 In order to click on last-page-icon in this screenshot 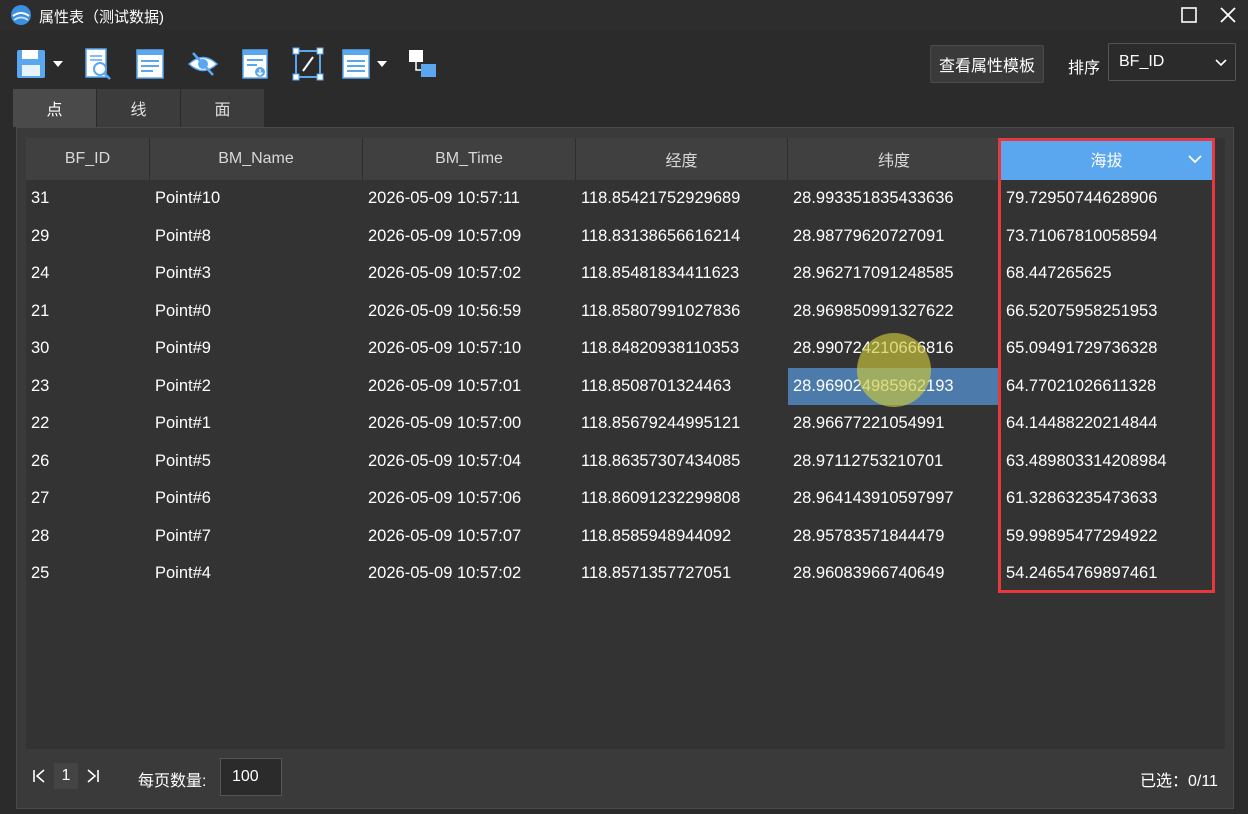, I will do `click(93, 776)`.